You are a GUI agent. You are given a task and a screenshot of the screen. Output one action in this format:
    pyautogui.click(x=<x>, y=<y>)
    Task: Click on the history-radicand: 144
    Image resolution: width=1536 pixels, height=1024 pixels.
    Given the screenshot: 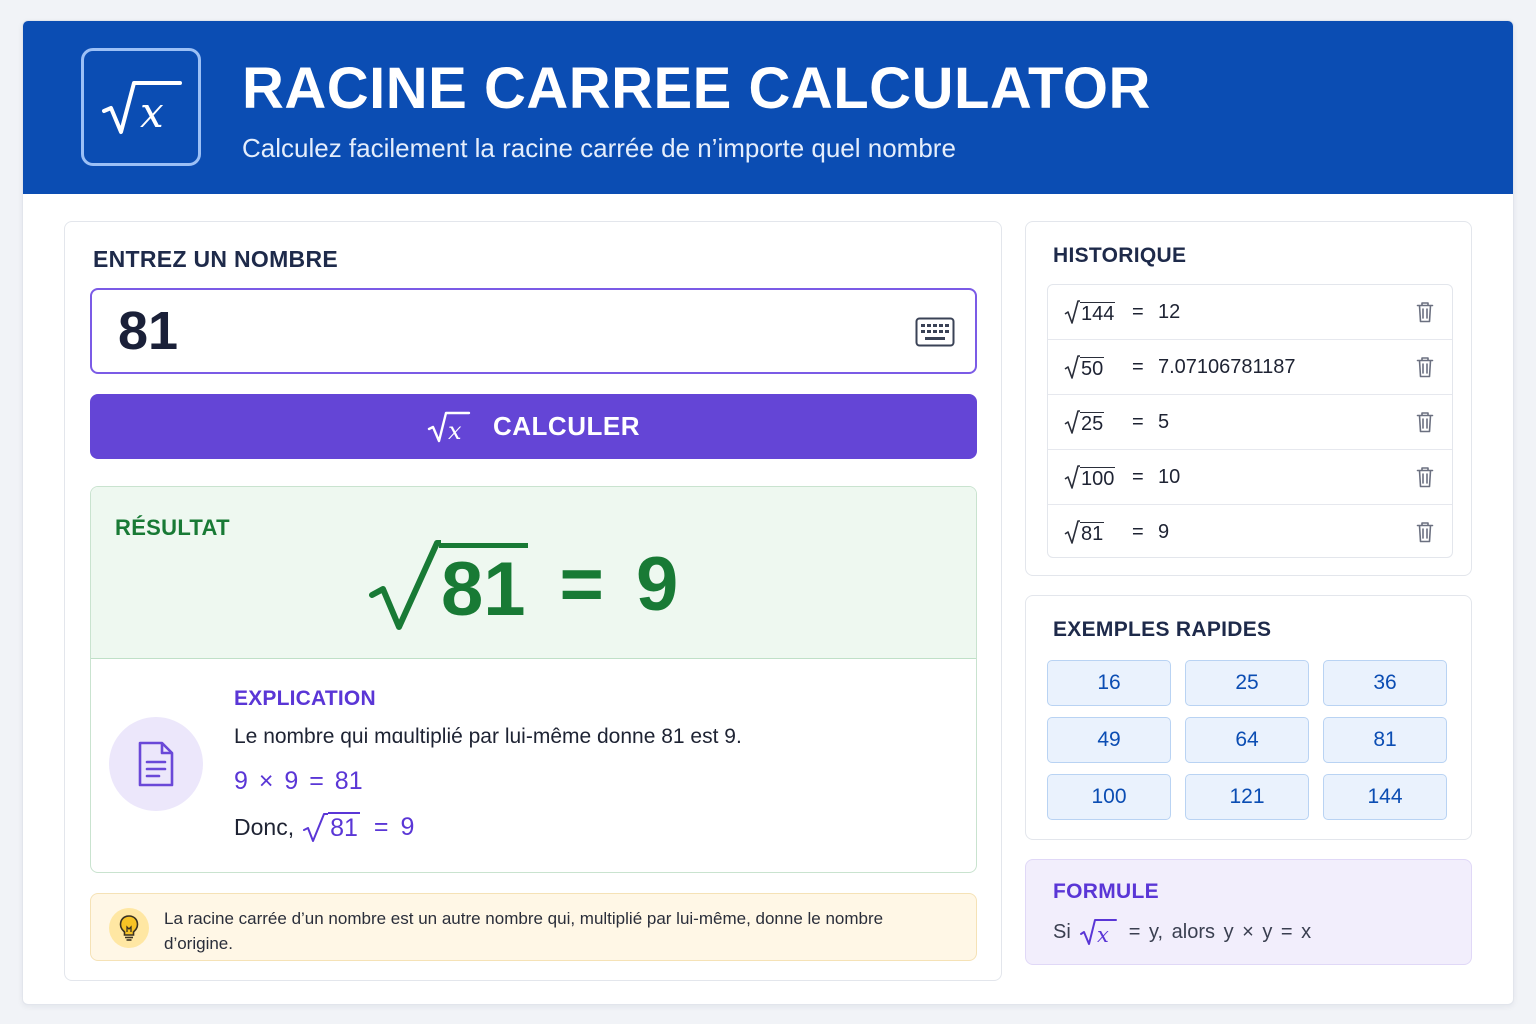 What is the action you would take?
    pyautogui.click(x=1098, y=313)
    